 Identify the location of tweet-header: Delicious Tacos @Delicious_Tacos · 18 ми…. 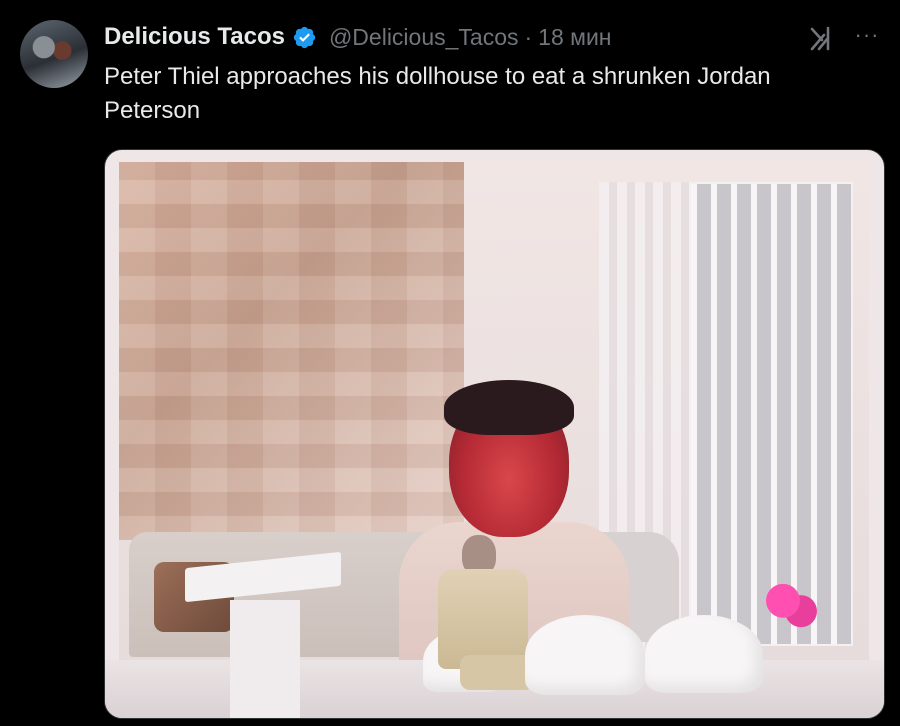
(358, 37).